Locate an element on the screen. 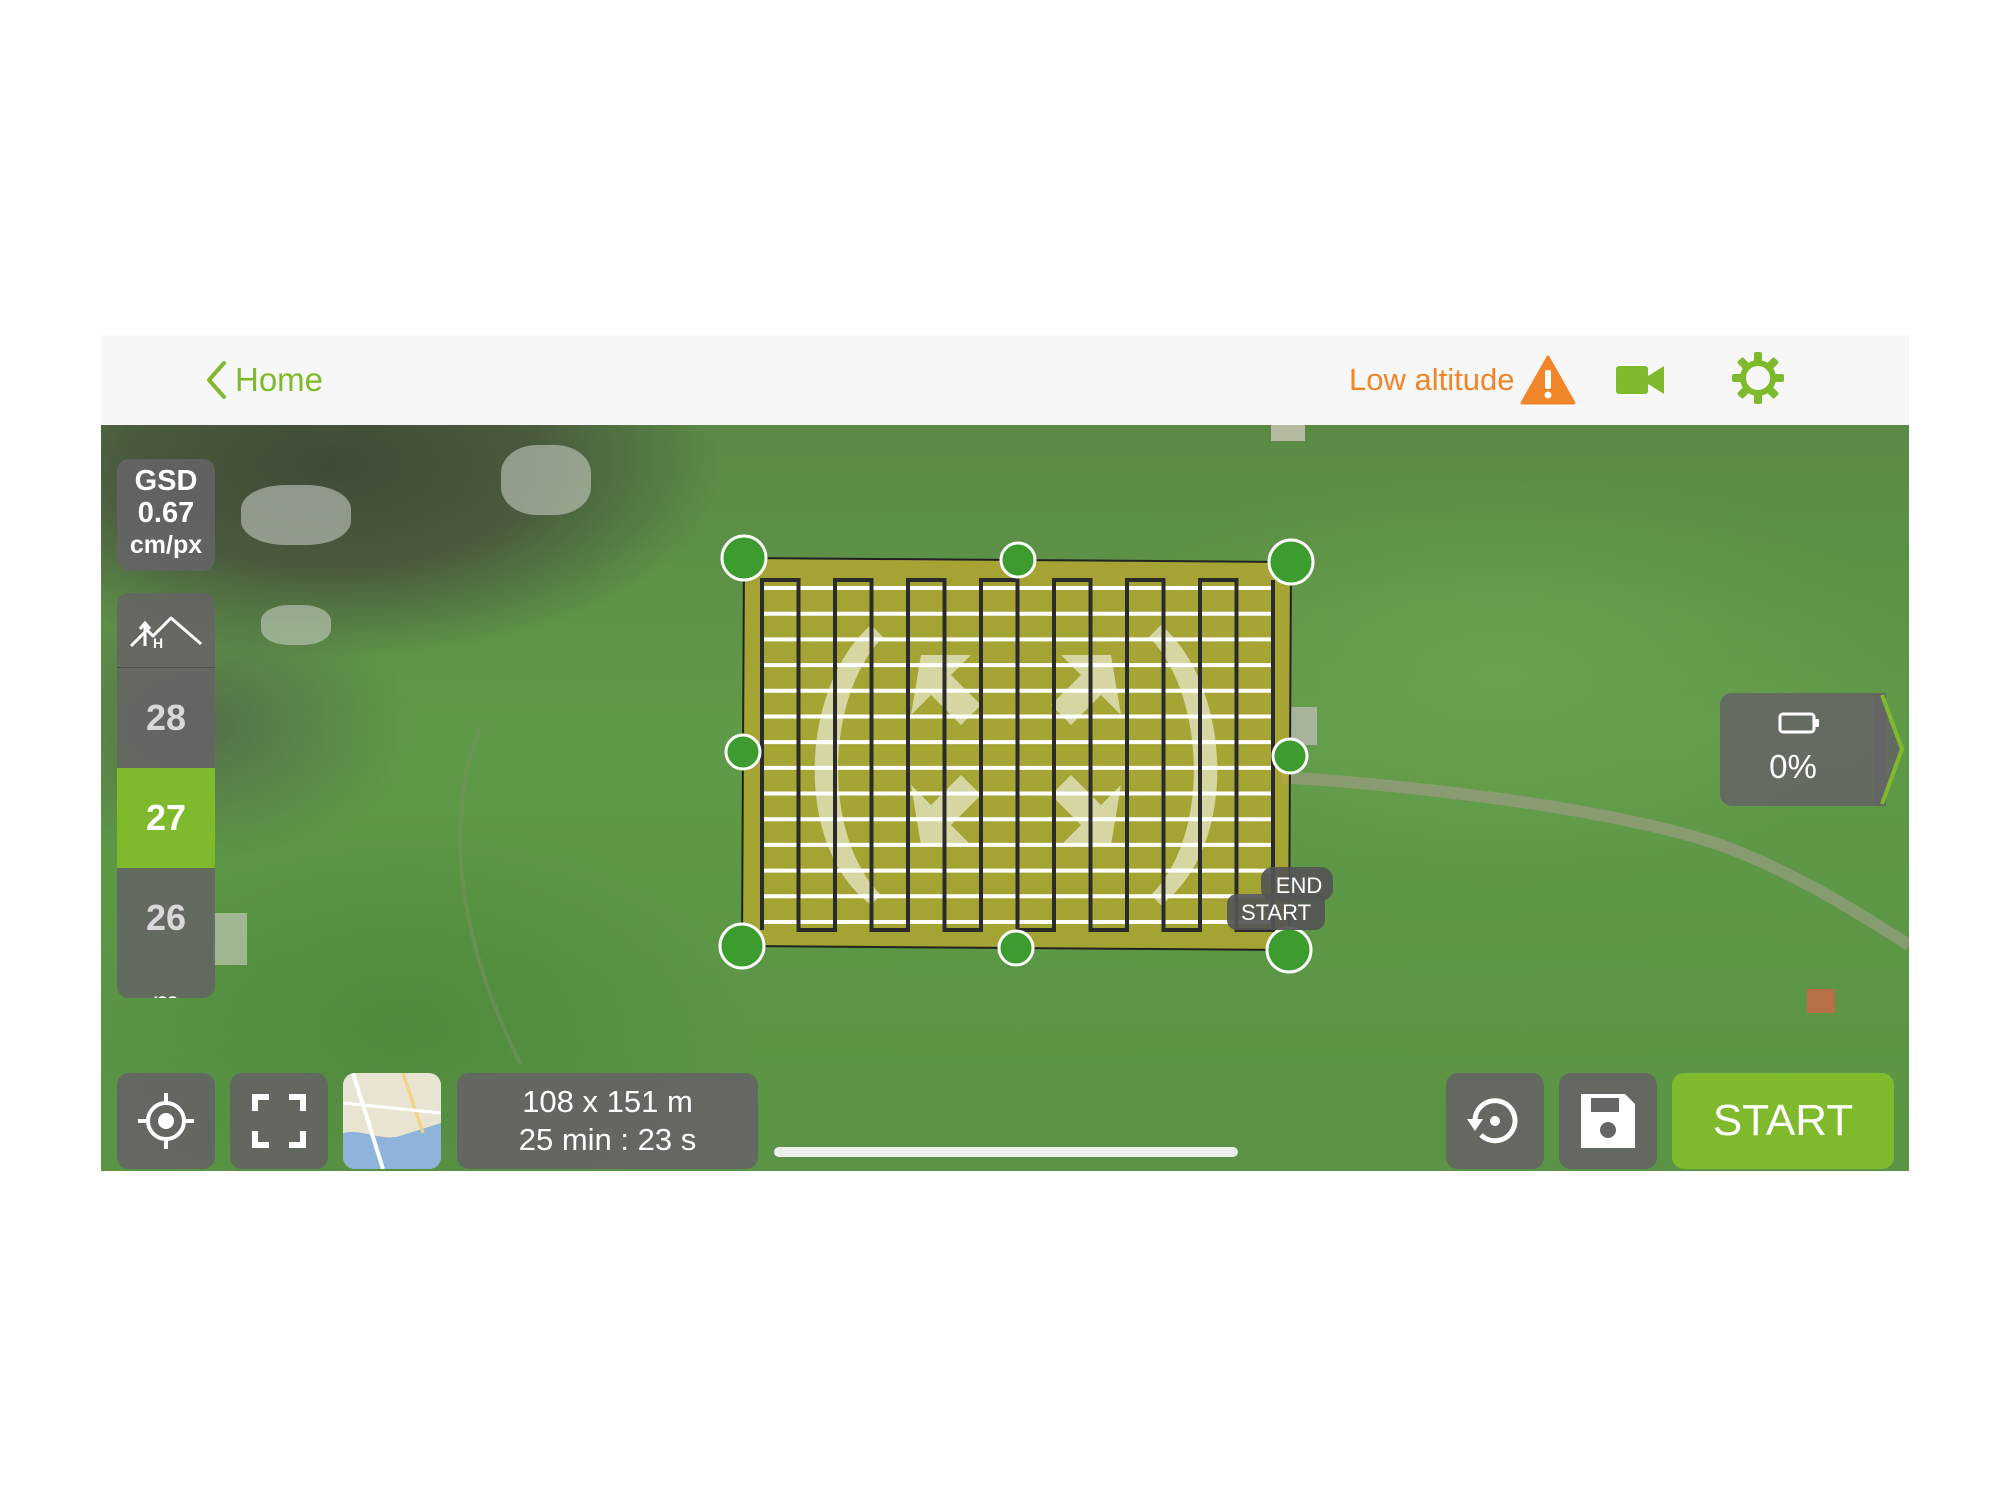  flight-duration: 25 min : 23 s is located at coordinates (607, 1139).